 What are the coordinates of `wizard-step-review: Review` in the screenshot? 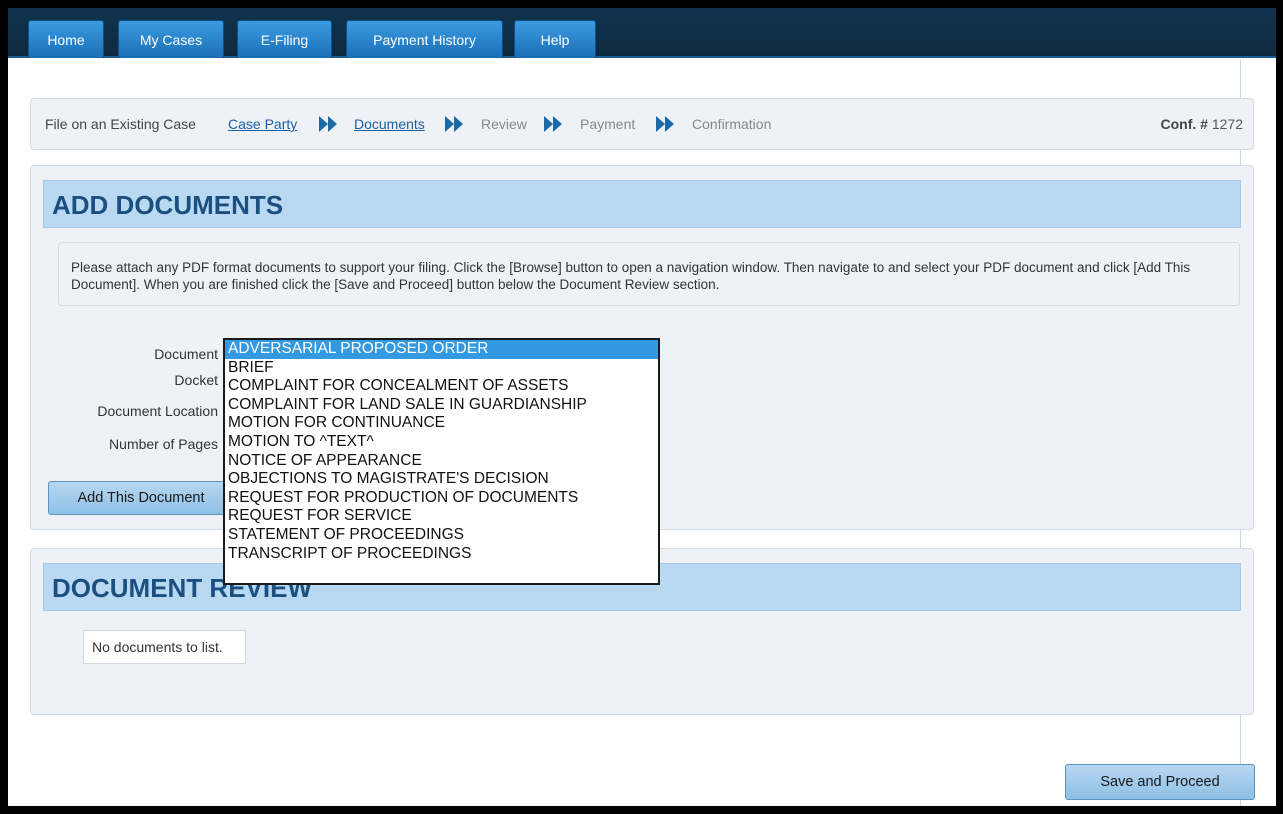 It's located at (504, 124).